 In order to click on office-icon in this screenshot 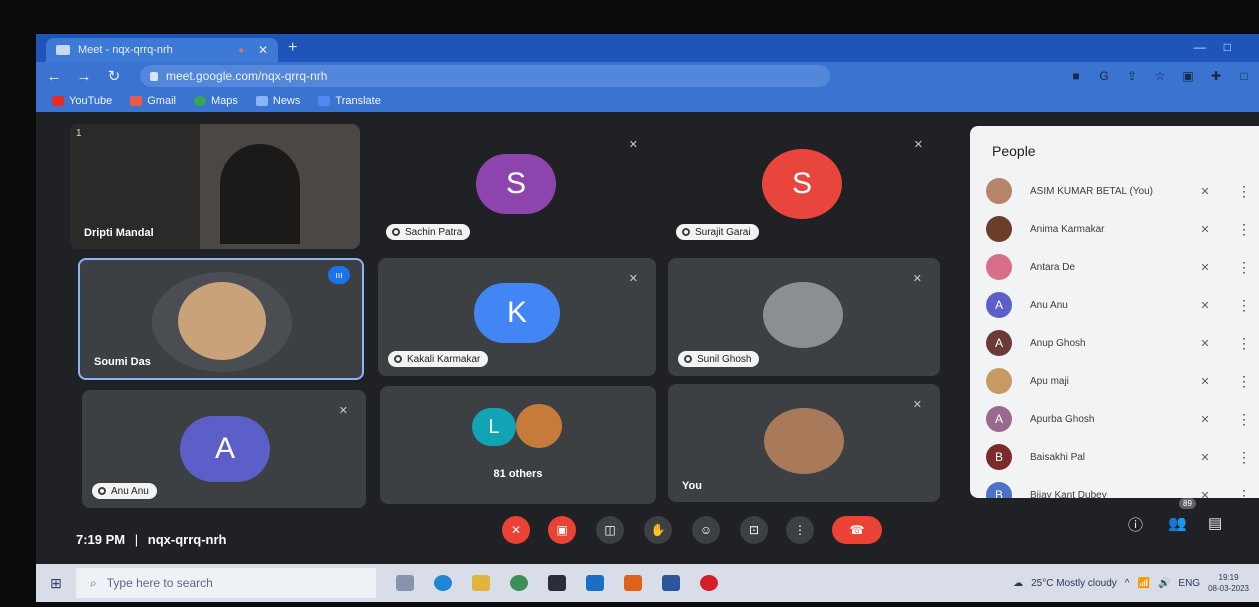, I will do `click(633, 583)`.